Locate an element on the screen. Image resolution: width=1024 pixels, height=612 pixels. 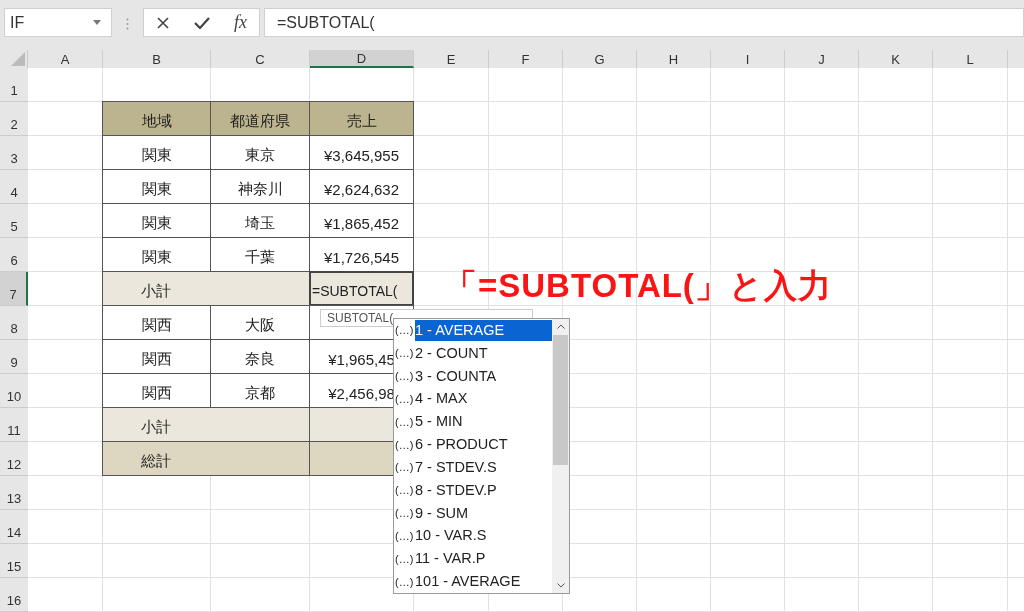
column-heading: 地域 is located at coordinates (156, 118).